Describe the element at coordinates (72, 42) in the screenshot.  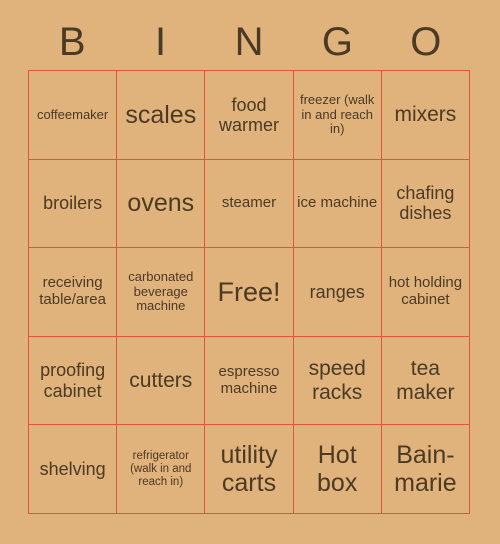
I see `header-letter-b: B` at that location.